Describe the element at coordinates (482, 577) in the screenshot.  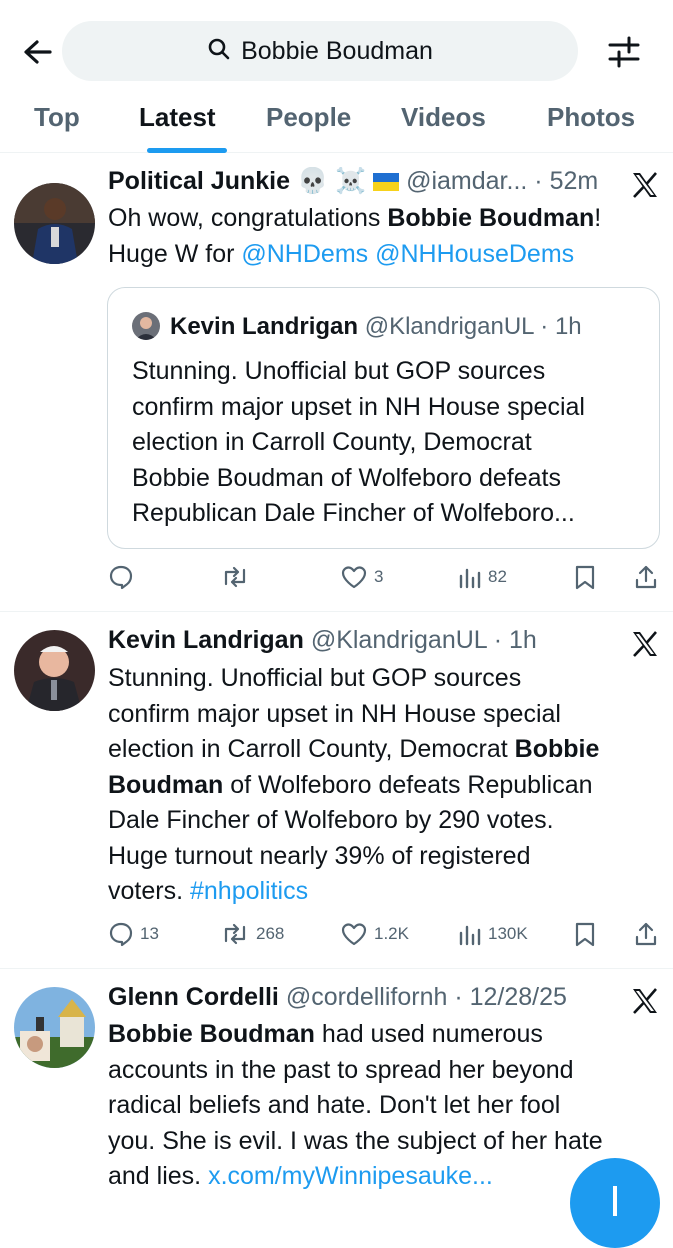
I see `views-button: 82` at that location.